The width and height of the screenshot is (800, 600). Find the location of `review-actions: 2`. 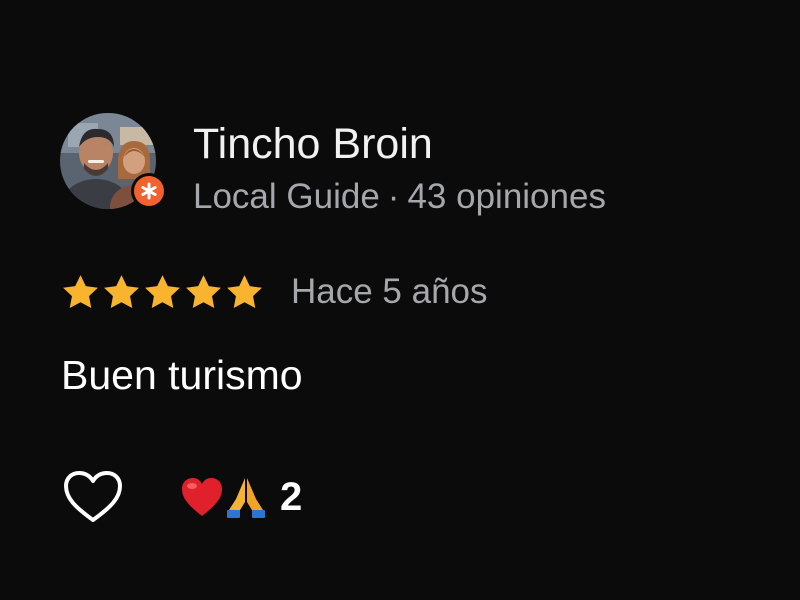

review-actions: 2 is located at coordinates (181, 497).